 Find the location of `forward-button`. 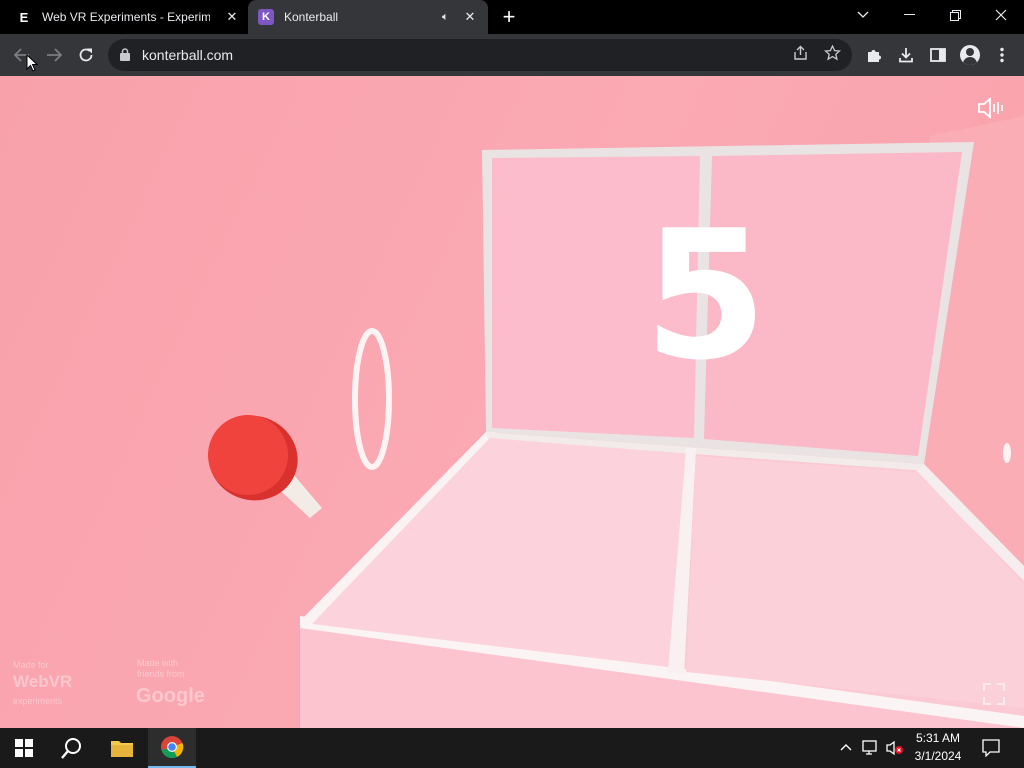

forward-button is located at coordinates (54, 55).